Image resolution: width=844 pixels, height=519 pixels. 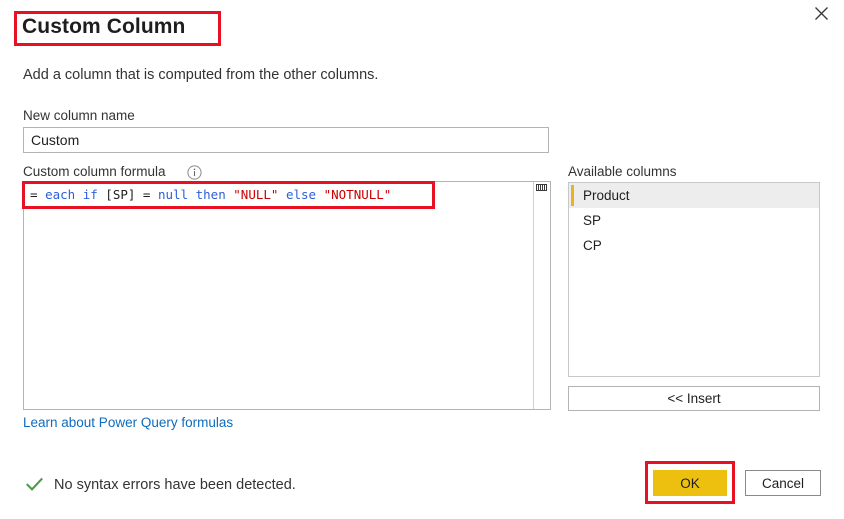 I want to click on close-icon, so click(x=821, y=13).